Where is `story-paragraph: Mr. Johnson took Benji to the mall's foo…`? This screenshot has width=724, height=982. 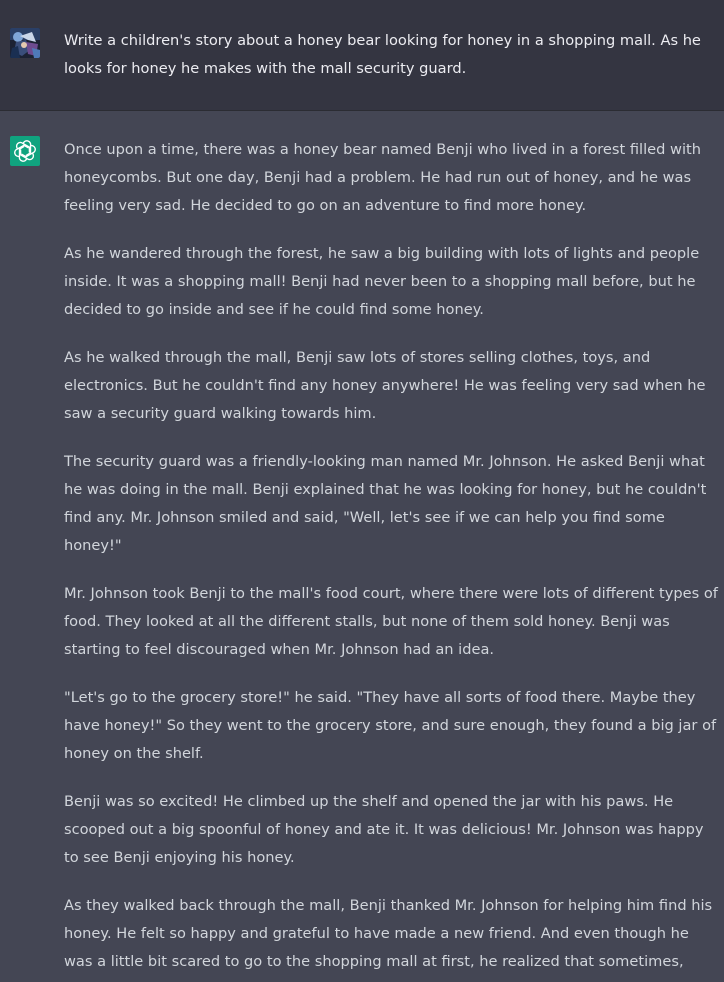 story-paragraph: Mr. Johnson took Benji to the mall's foo… is located at coordinates (391, 621).